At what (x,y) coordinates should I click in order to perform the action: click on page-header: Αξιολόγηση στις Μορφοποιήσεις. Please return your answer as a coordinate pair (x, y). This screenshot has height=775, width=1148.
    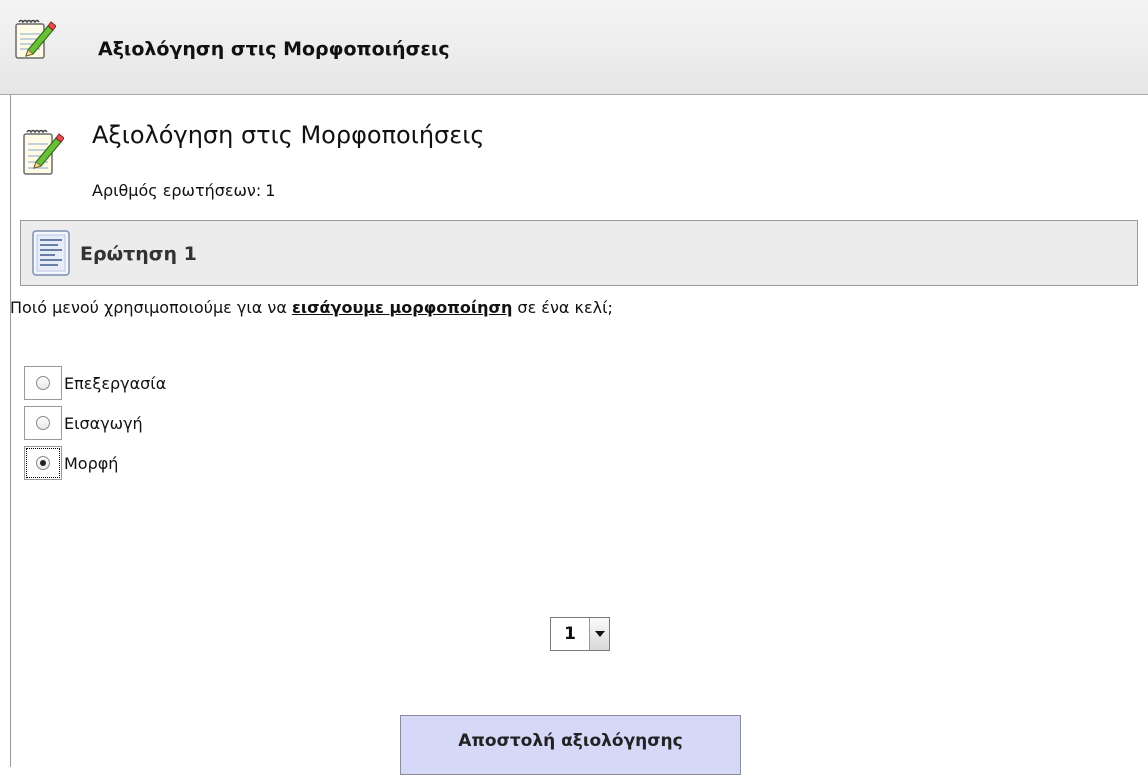
    Looking at the image, I should click on (574, 47).